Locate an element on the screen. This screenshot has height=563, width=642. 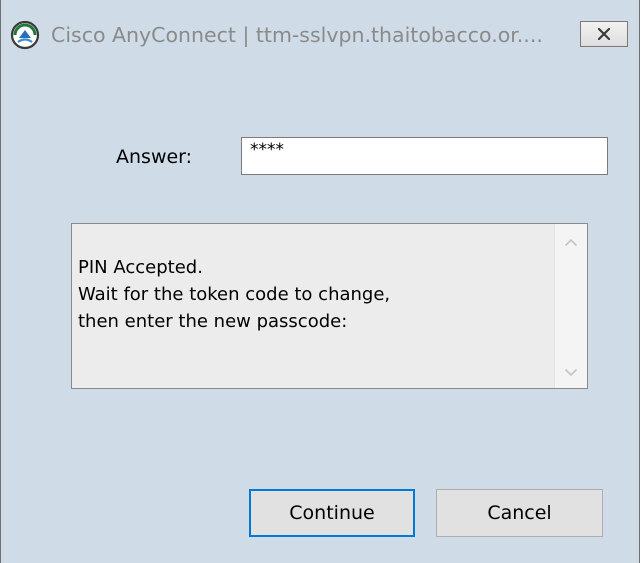
cisco-anyconnect-icon is located at coordinates (25, 35).